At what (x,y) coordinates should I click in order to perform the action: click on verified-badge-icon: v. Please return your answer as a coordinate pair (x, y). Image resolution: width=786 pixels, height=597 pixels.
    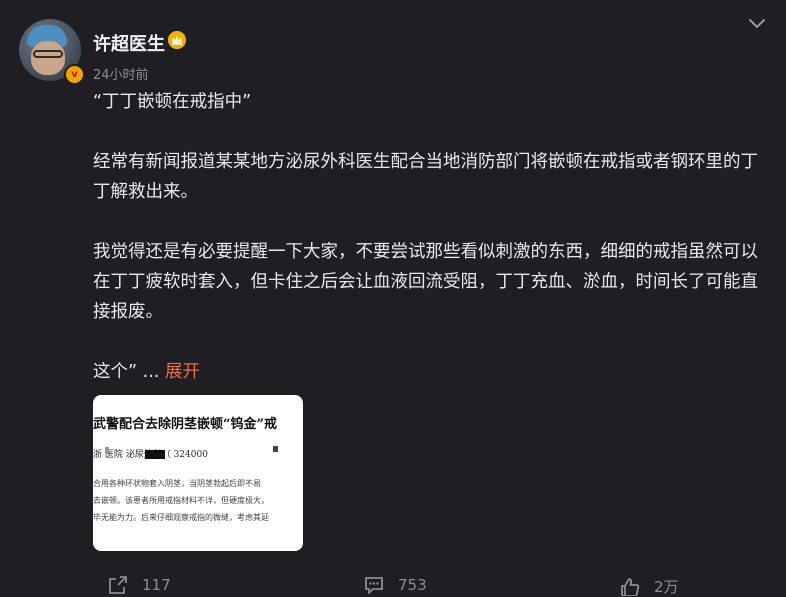
    Looking at the image, I should click on (74, 74).